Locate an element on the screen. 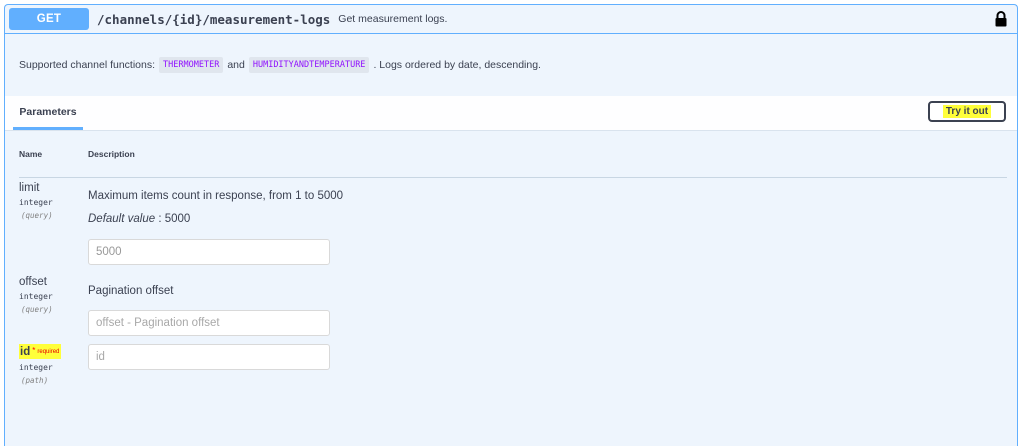 The width and height of the screenshot is (1024, 446). code-thermometer: THERMOMETER is located at coordinates (191, 65).